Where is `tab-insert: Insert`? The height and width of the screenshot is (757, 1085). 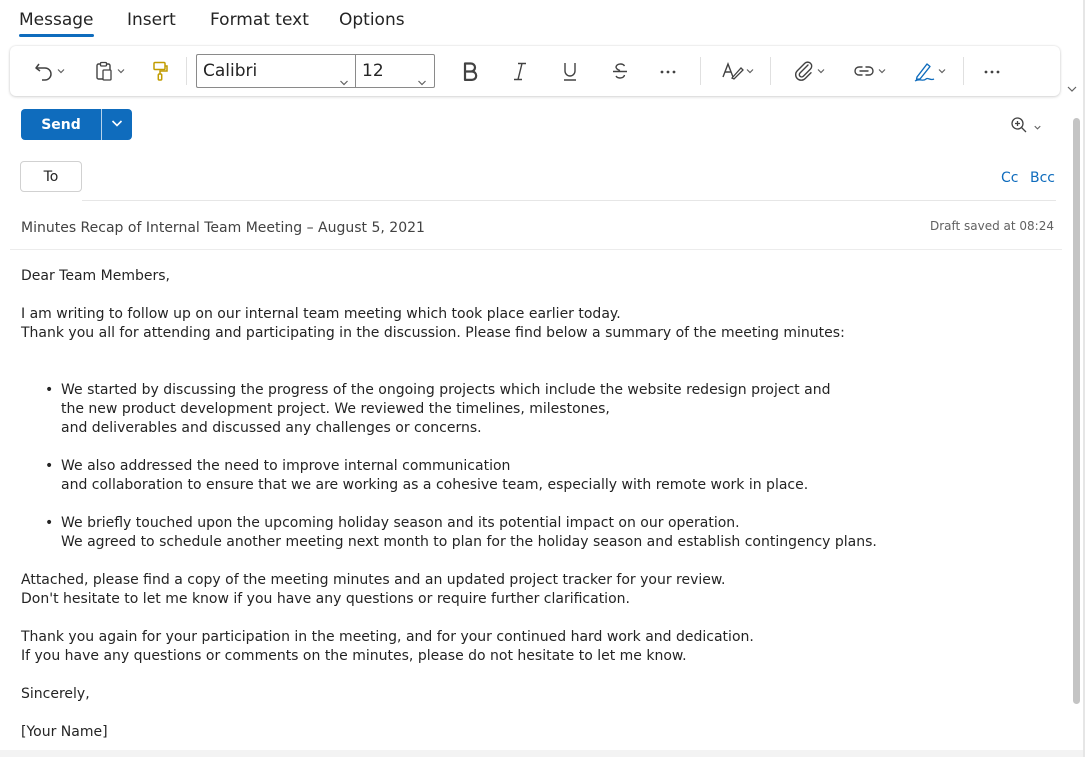
tab-insert: Insert is located at coordinates (151, 20).